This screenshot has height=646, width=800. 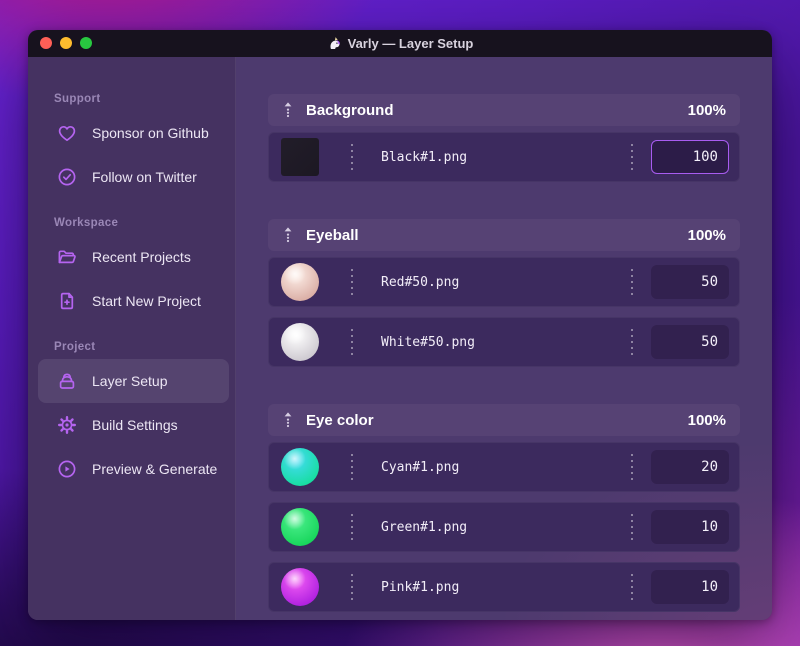 What do you see at coordinates (130, 381) in the screenshot?
I see `sidebar-item-label: Layer Setup` at bounding box center [130, 381].